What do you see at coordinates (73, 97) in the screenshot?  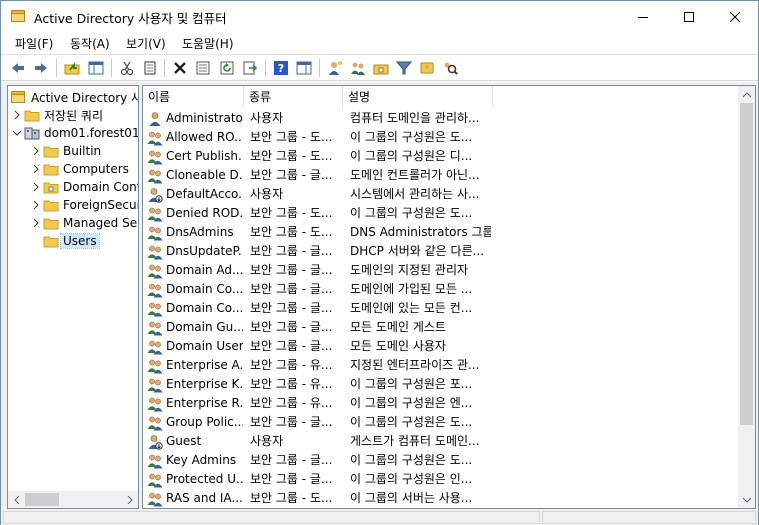 I see `tree-root: Active Directory 사용자 및 컴퓨터` at bounding box center [73, 97].